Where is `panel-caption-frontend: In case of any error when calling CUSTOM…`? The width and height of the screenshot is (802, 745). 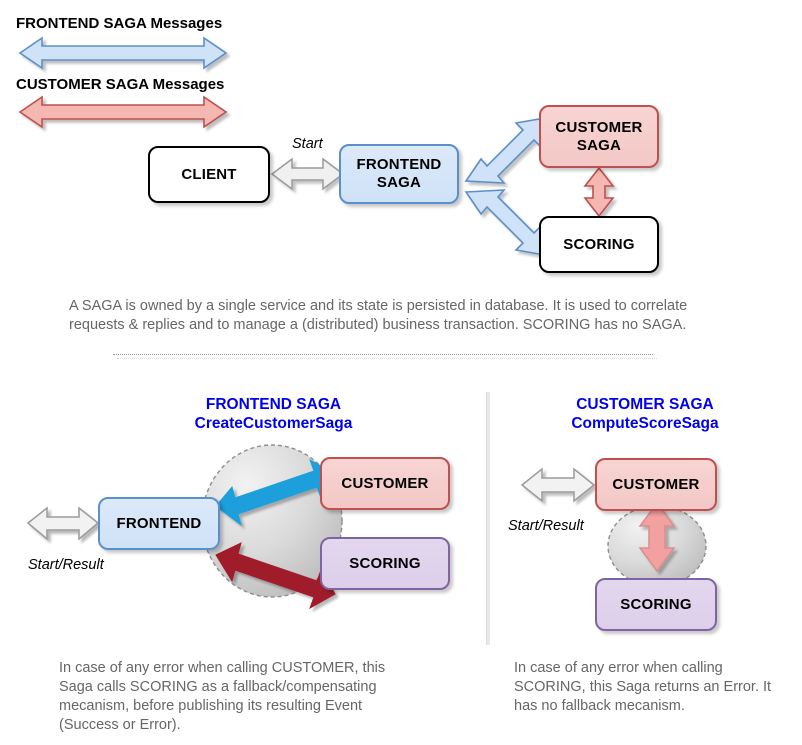 panel-caption-frontend: In case of any error when calling CUSTOM… is located at coordinates (222, 696).